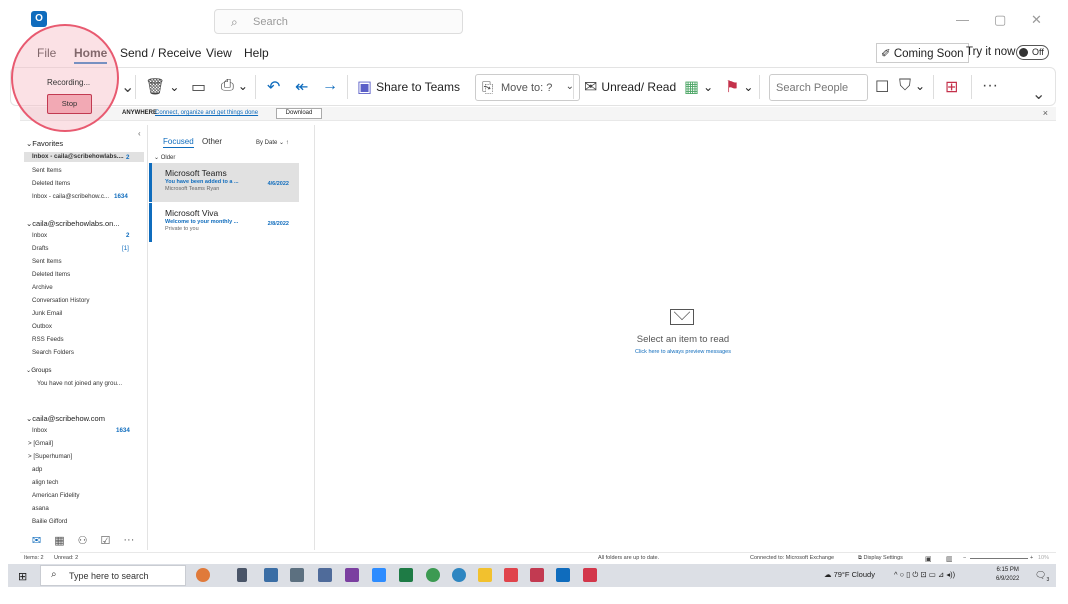 The image size is (1068, 604). Describe the element at coordinates (1000, 20) in the screenshot. I see `maximize-button: ▢` at that location.